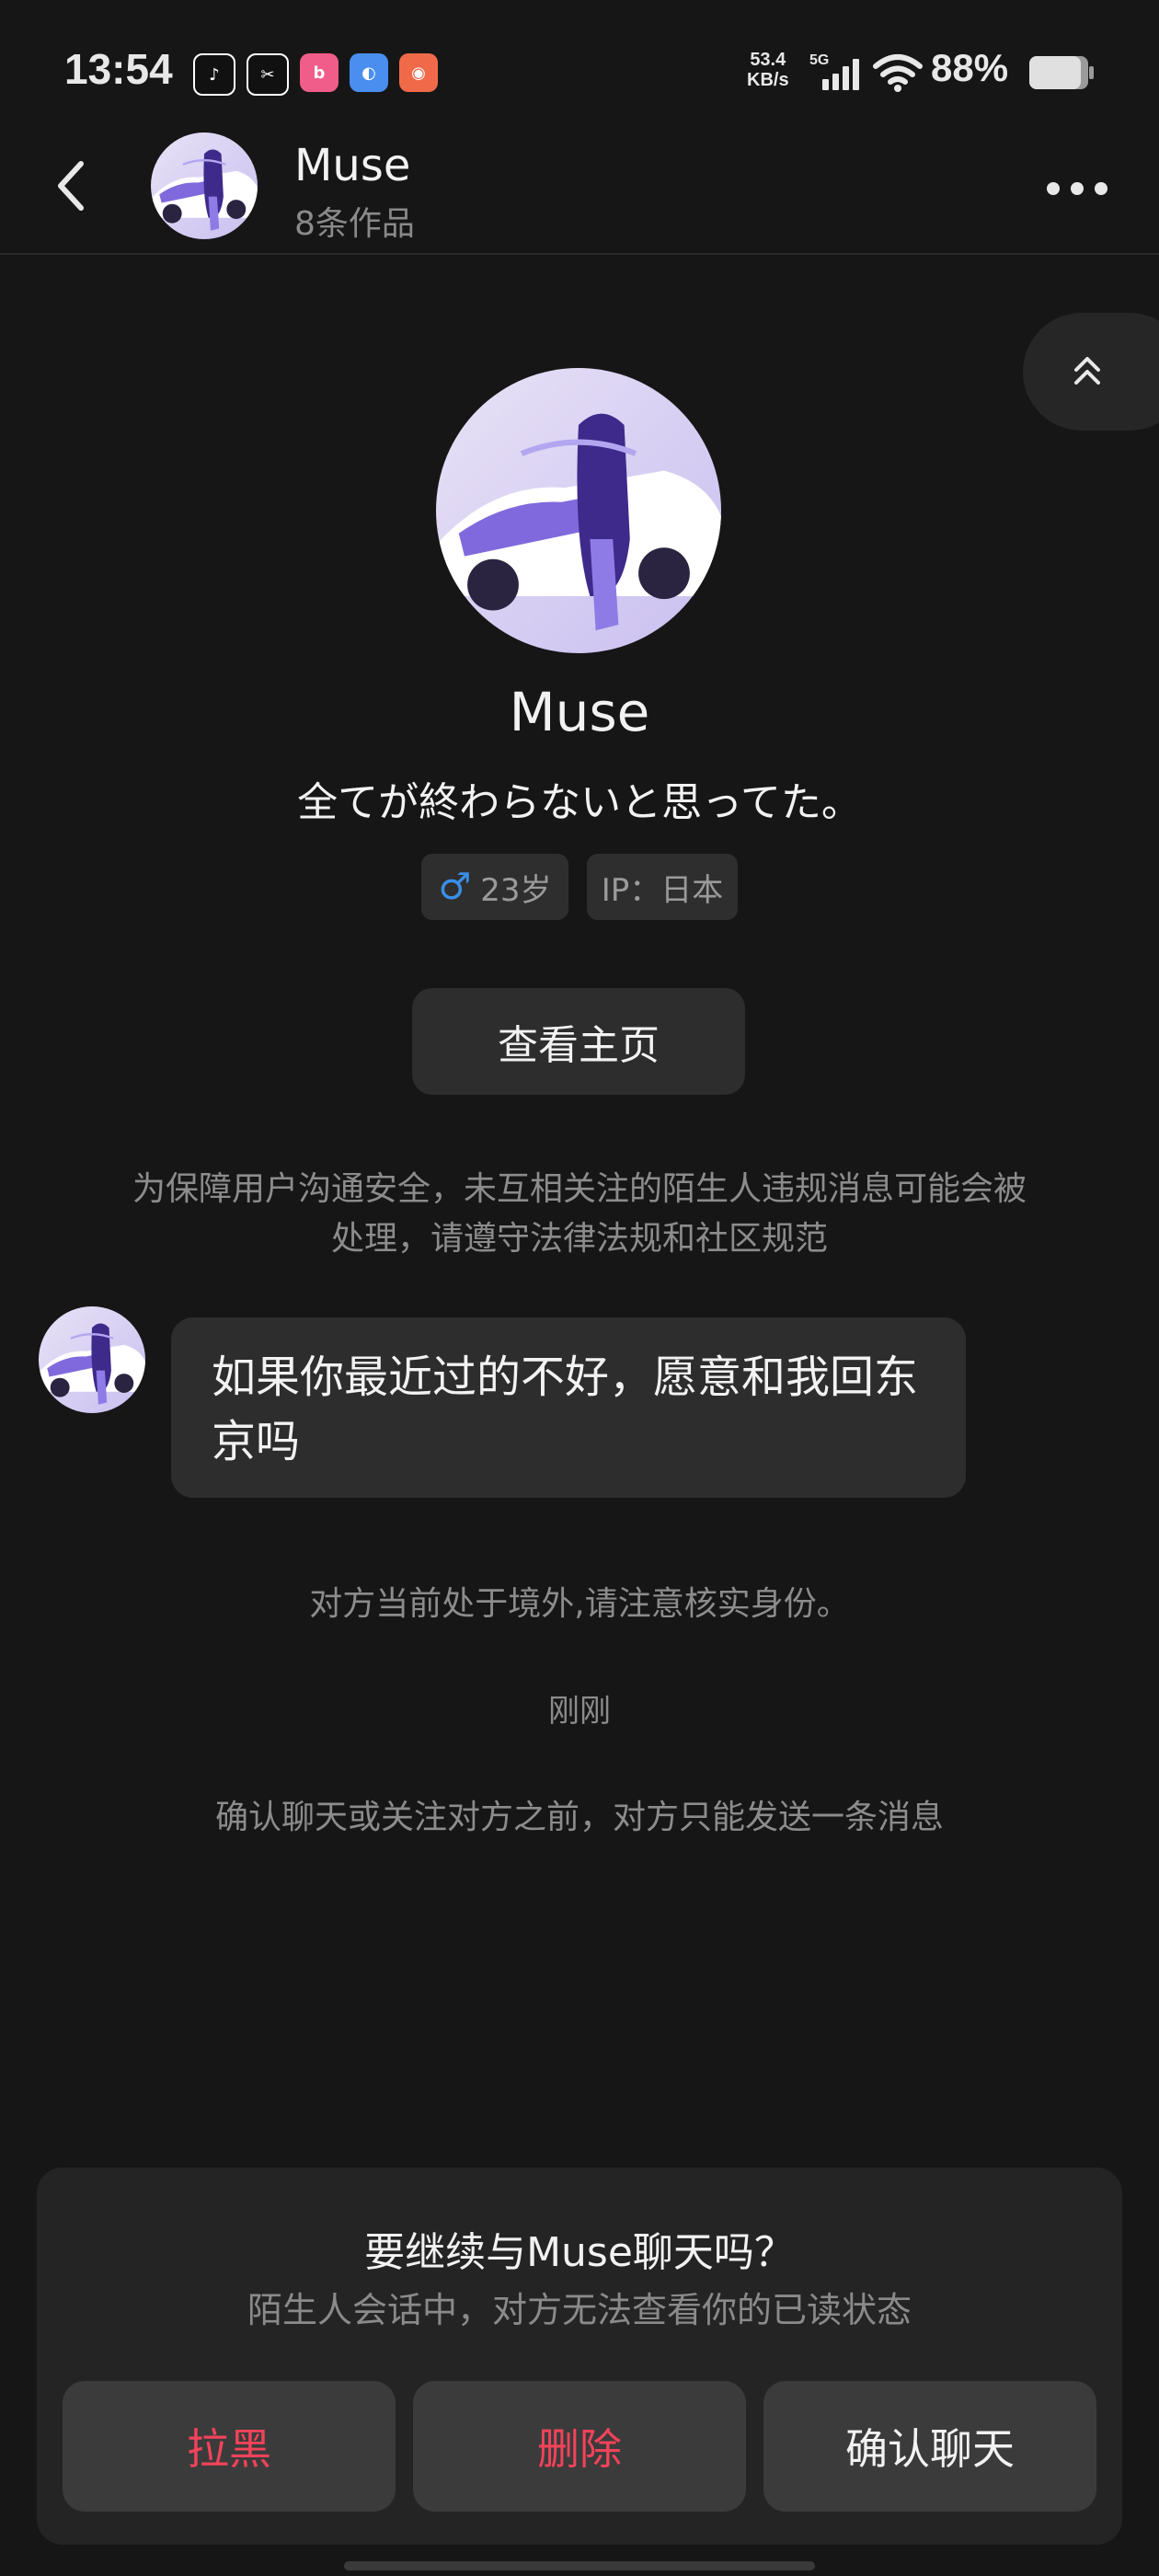 This screenshot has height=2576, width=1159. What do you see at coordinates (369, 72) in the screenshot?
I see `app-icon: ◐` at bounding box center [369, 72].